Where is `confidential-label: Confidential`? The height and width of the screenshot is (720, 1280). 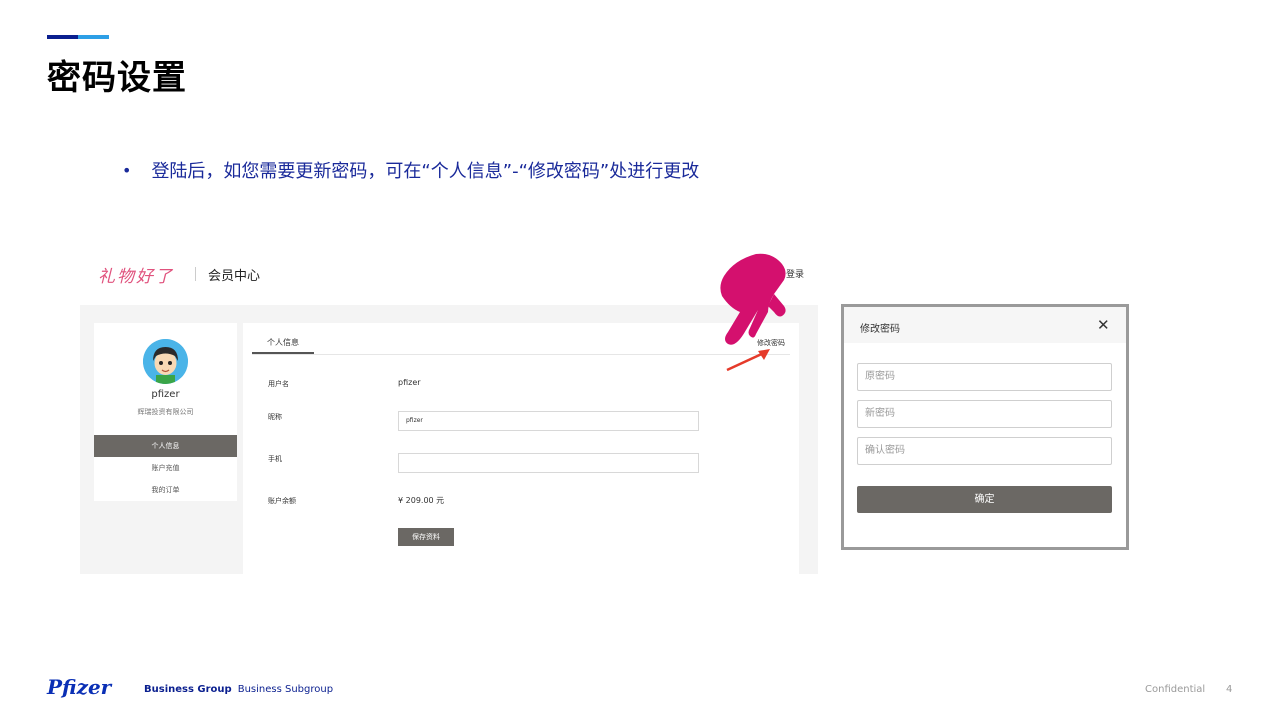 confidential-label: Confidential is located at coordinates (1175, 689).